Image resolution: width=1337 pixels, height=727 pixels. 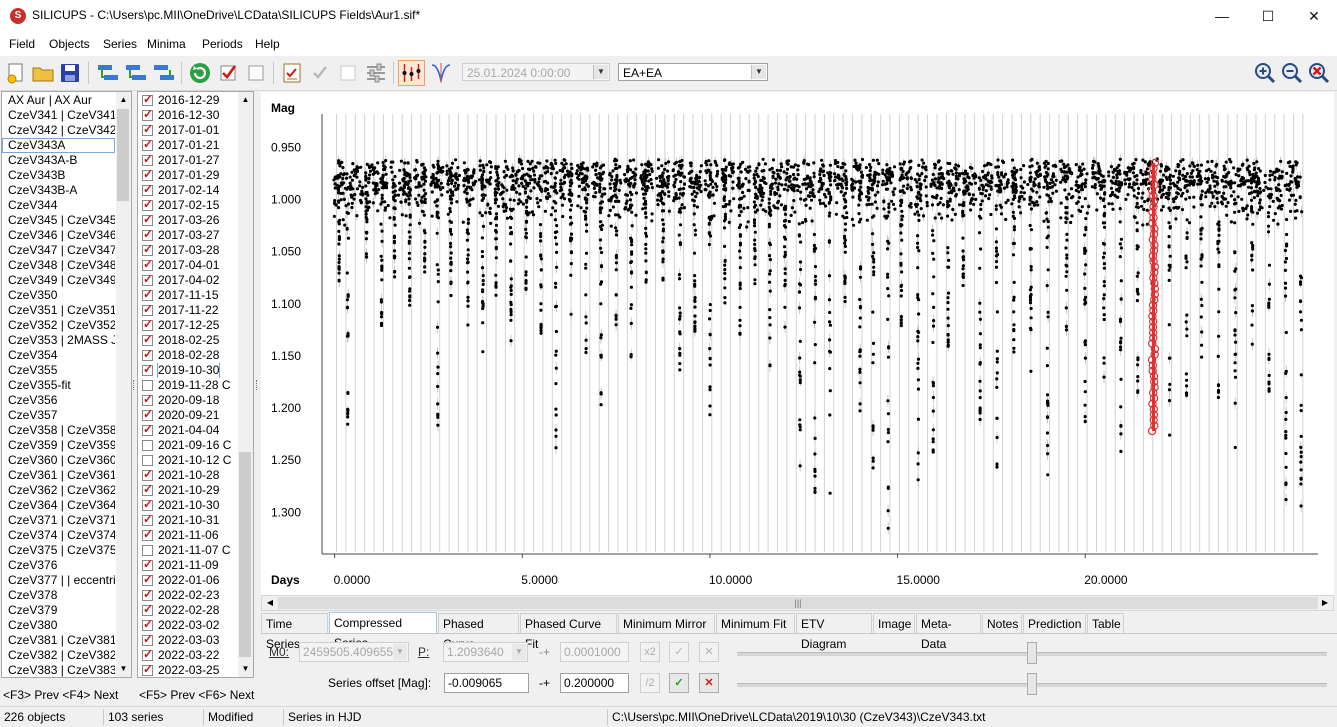 I want to click on series-list-item: 2017-02-15, so click(x=187, y=205).